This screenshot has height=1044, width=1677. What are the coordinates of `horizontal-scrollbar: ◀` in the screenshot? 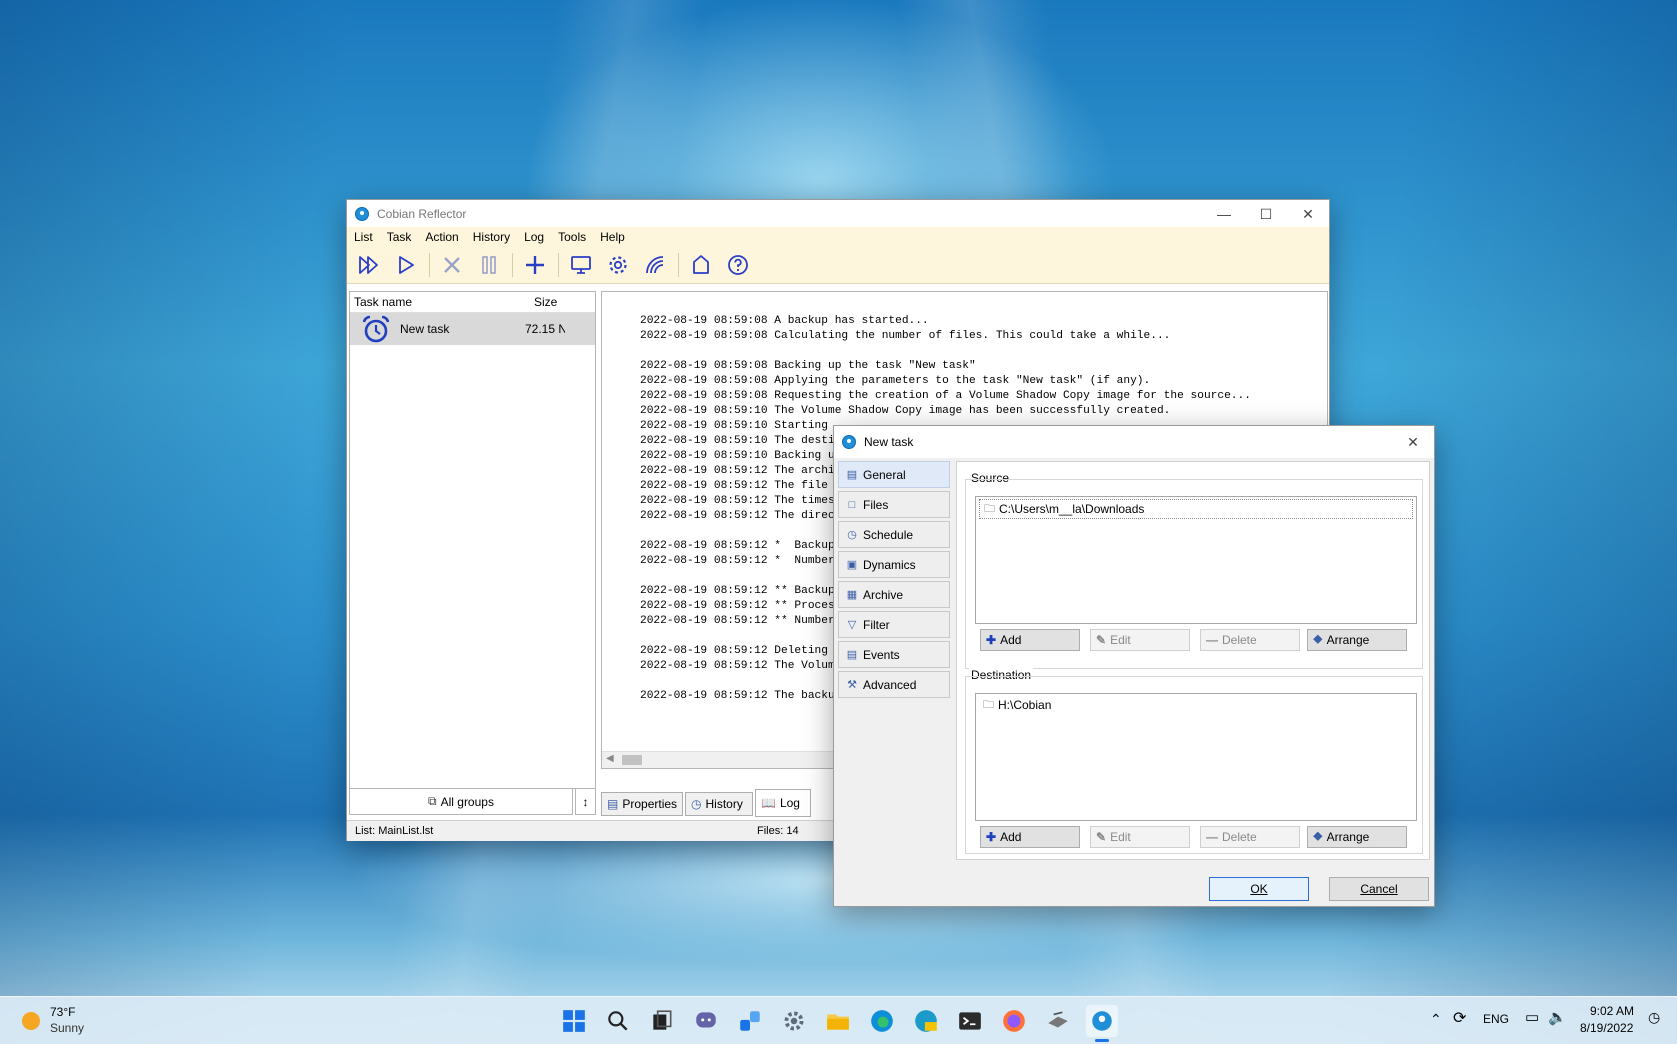 It's located at (722, 759).